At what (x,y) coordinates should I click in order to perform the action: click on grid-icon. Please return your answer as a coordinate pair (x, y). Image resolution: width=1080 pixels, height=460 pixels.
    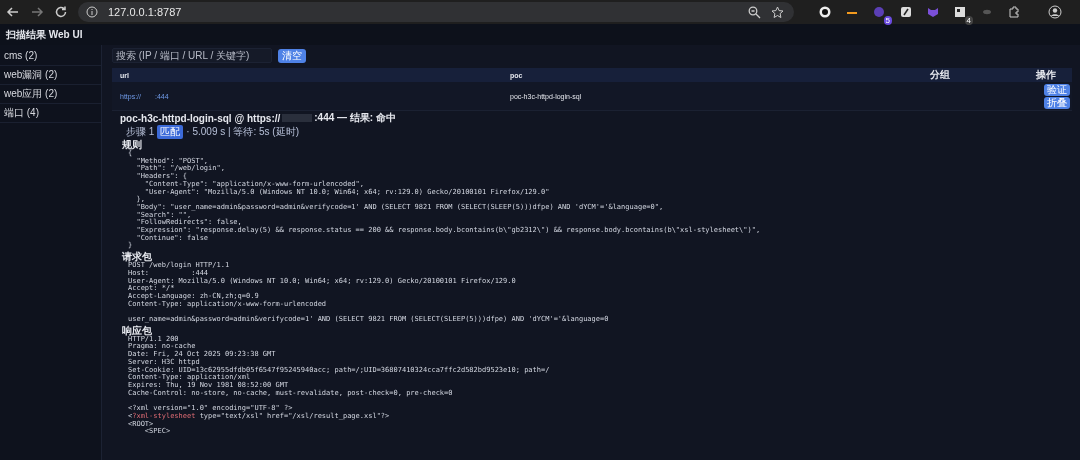
    Looking at the image, I should click on (960, 12).